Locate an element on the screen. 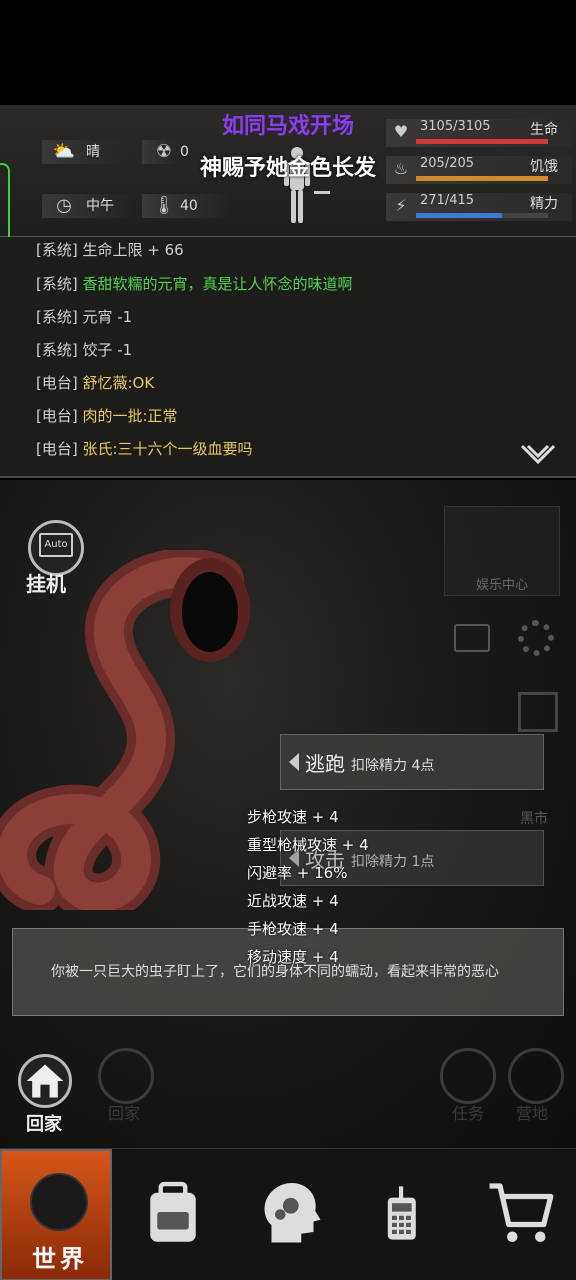  body-minus-mark is located at coordinates (322, 192).